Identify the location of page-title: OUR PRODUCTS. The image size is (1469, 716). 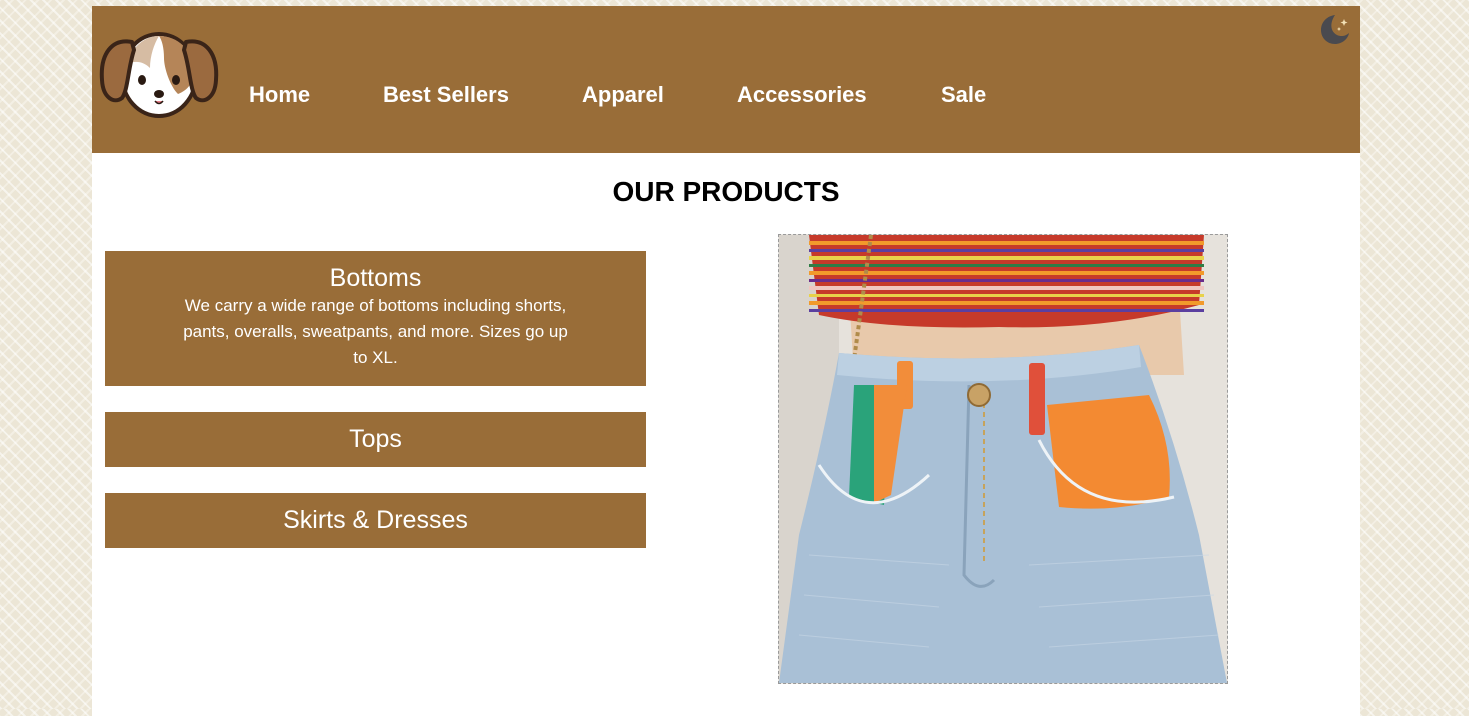
(726, 191).